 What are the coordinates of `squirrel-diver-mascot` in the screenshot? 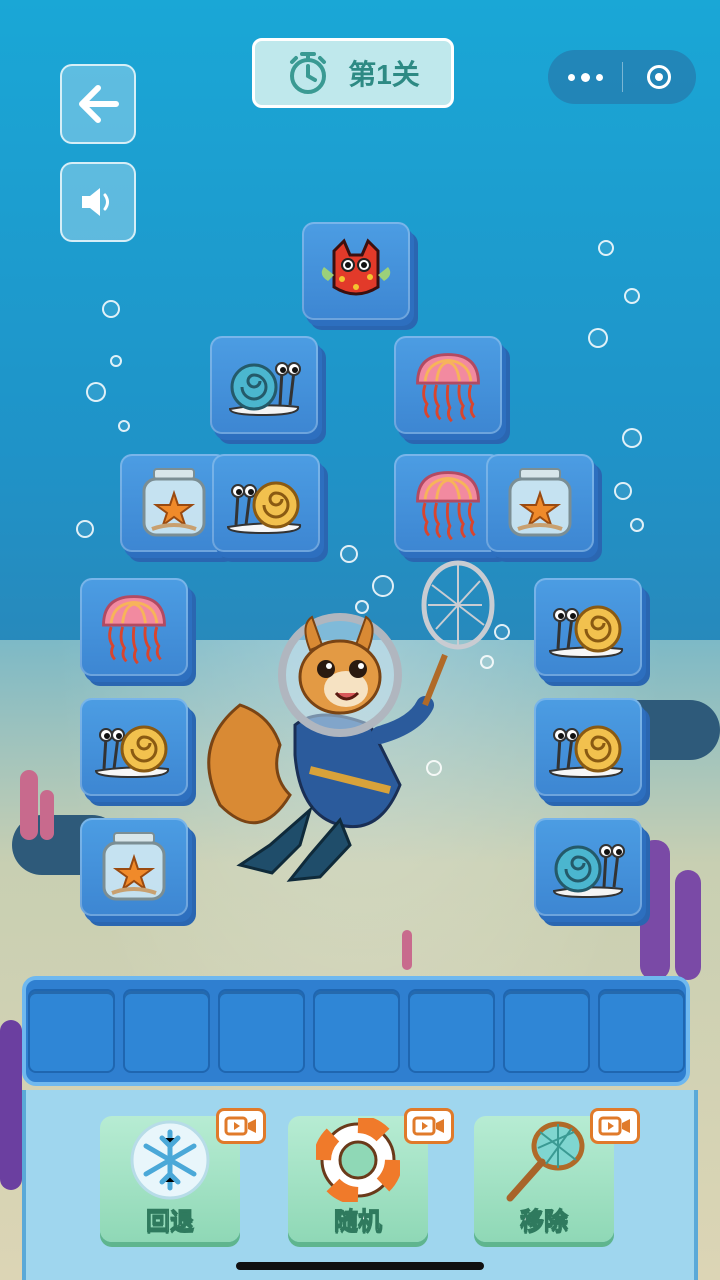 It's located at (351, 721).